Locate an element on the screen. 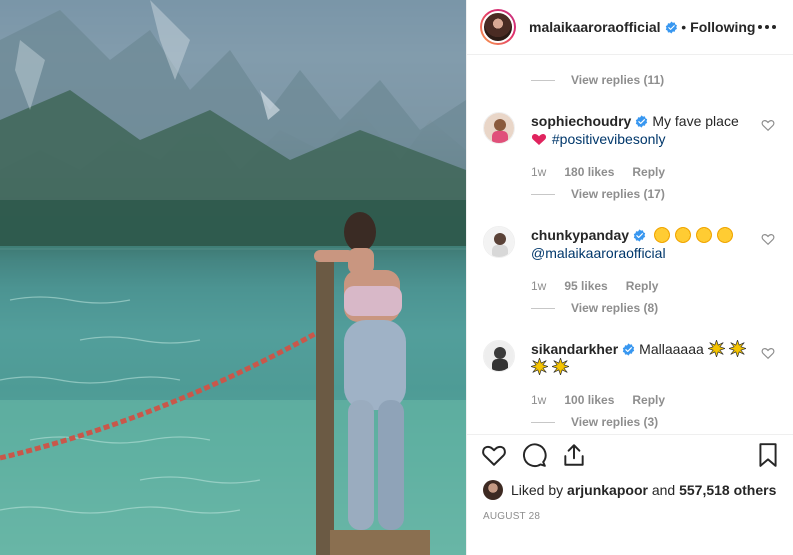  bookmark-icon is located at coordinates (768, 455).